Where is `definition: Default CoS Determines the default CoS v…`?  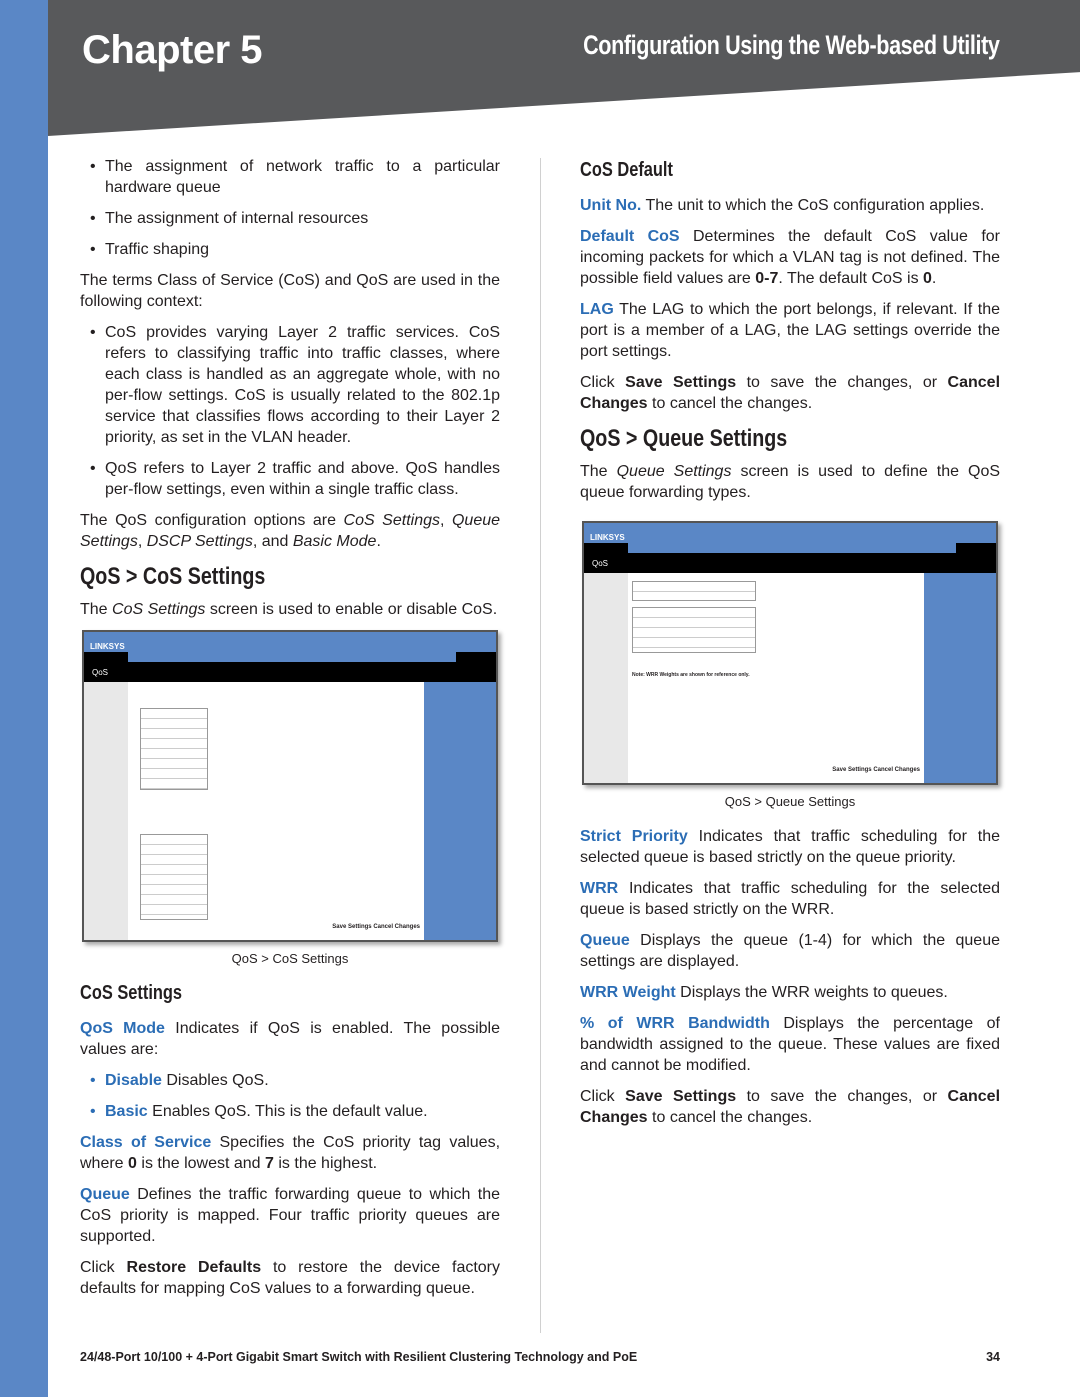 definition: Default CoS Determines the default CoS v… is located at coordinates (790, 257).